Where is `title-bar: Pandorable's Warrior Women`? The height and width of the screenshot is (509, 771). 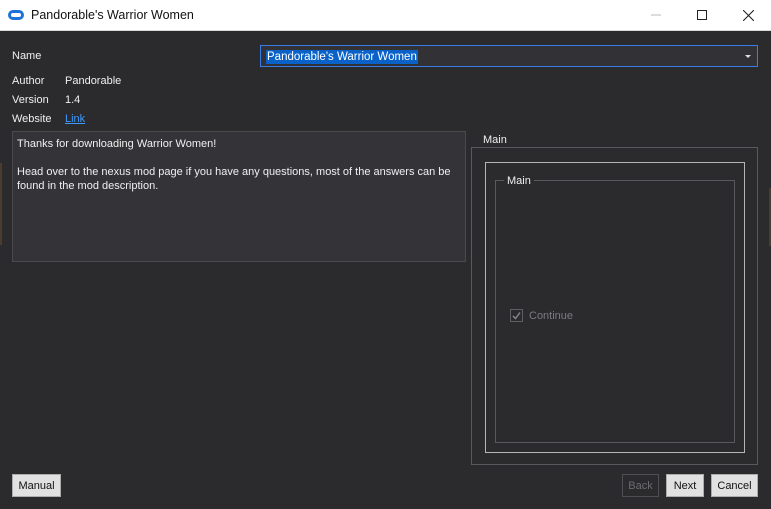 title-bar: Pandorable's Warrior Women is located at coordinates (385, 15).